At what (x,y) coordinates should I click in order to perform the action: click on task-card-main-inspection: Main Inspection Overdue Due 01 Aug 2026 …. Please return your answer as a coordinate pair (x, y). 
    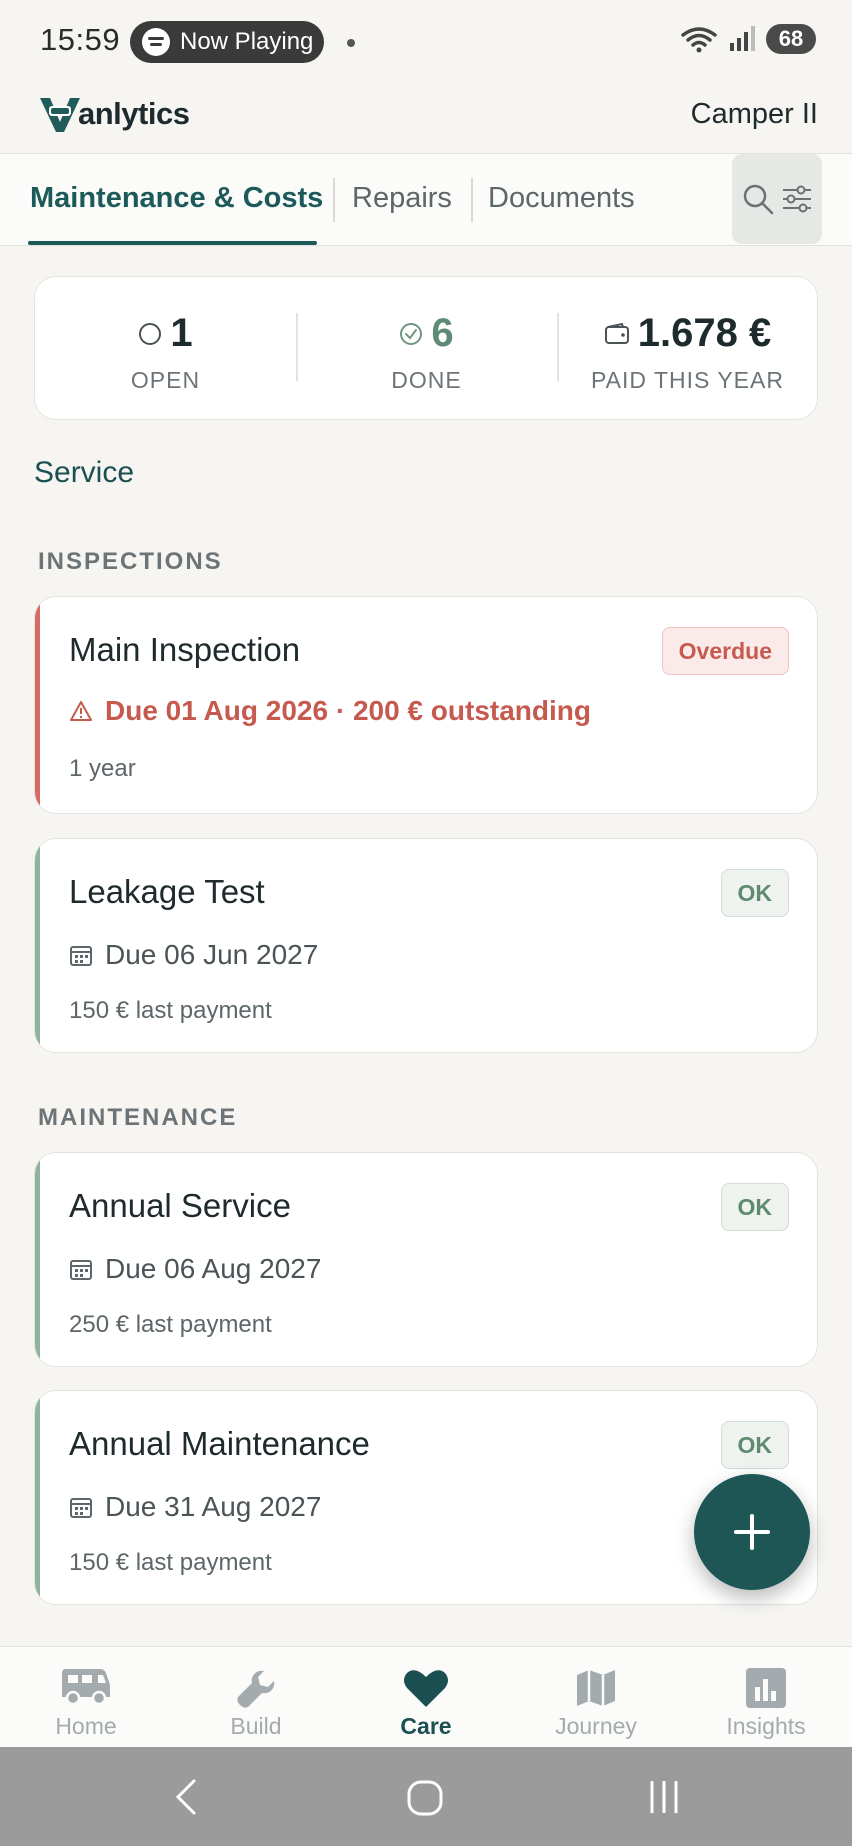
    Looking at the image, I should click on (426, 705).